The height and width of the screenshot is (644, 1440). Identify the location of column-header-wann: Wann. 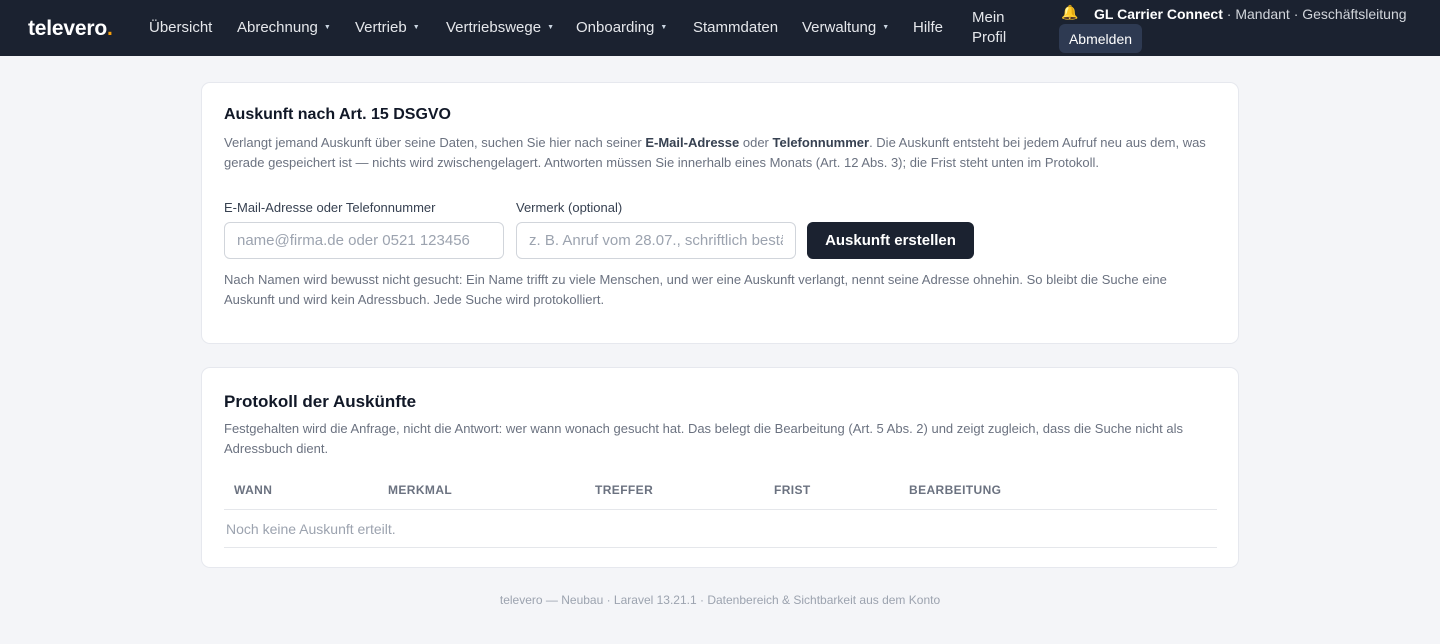
(253, 490).